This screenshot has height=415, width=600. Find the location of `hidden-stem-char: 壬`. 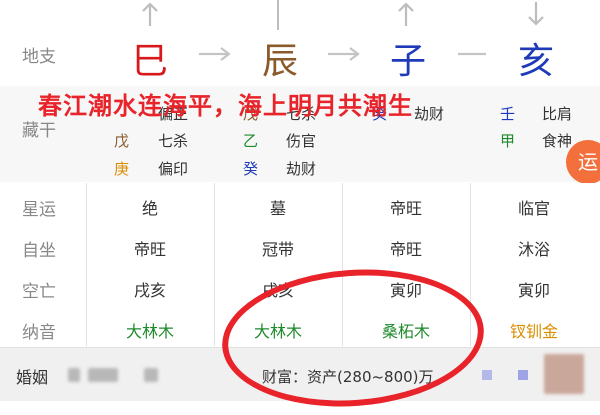

hidden-stem-char: 壬 is located at coordinates (508, 114).